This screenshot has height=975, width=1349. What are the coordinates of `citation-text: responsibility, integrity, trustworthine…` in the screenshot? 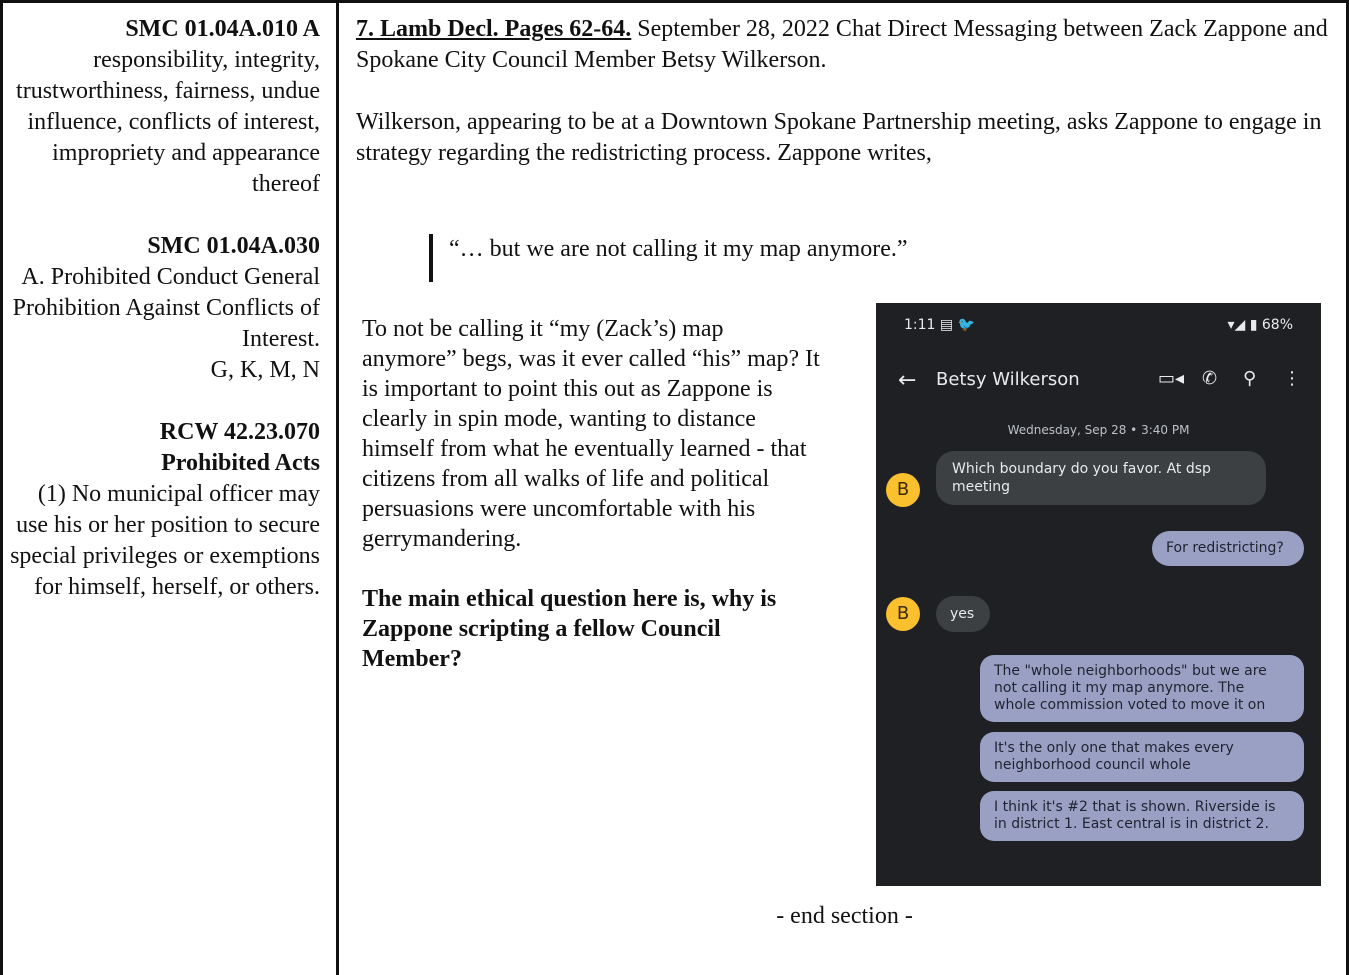 It's located at (168, 122).